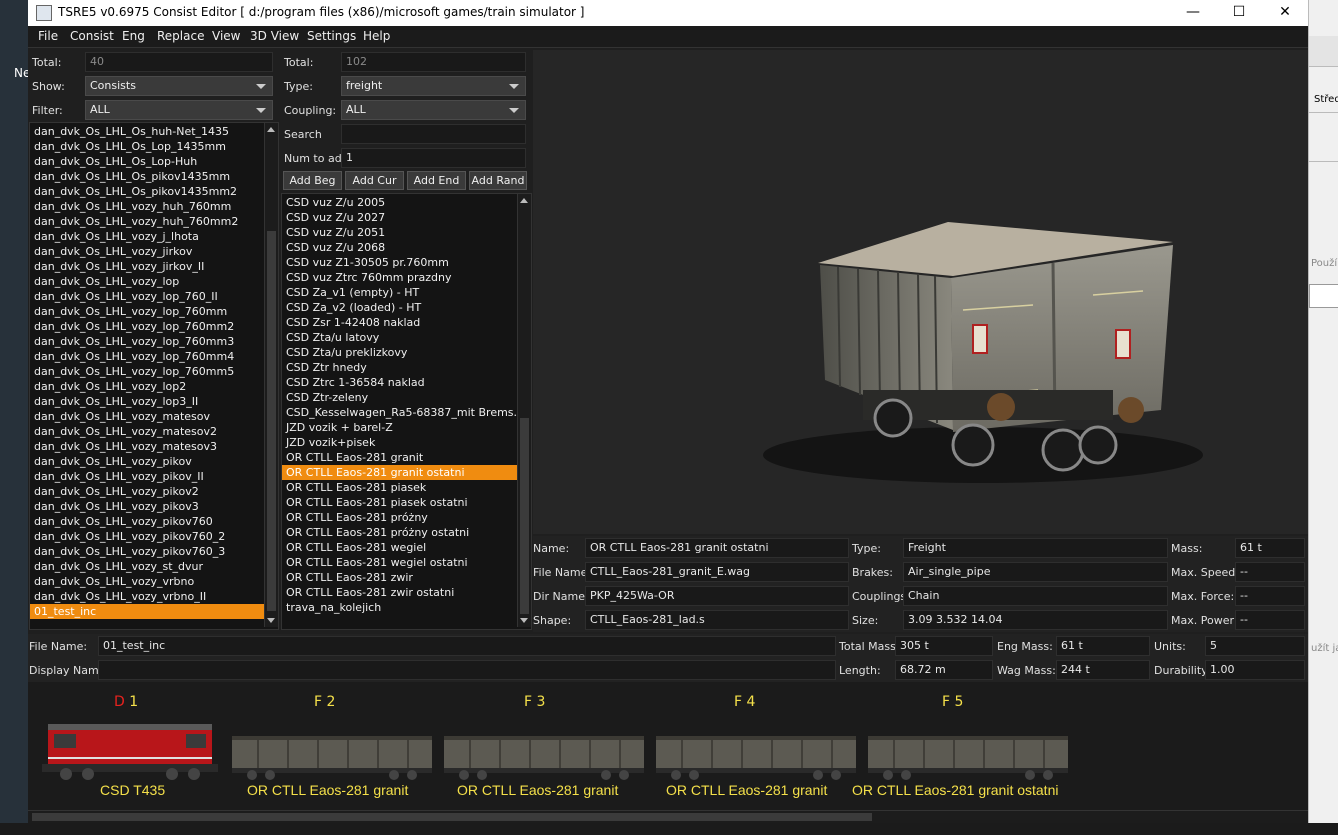  What do you see at coordinates (406, 427) in the screenshot?
I see `list-item: JZD vozik + barel-Z` at bounding box center [406, 427].